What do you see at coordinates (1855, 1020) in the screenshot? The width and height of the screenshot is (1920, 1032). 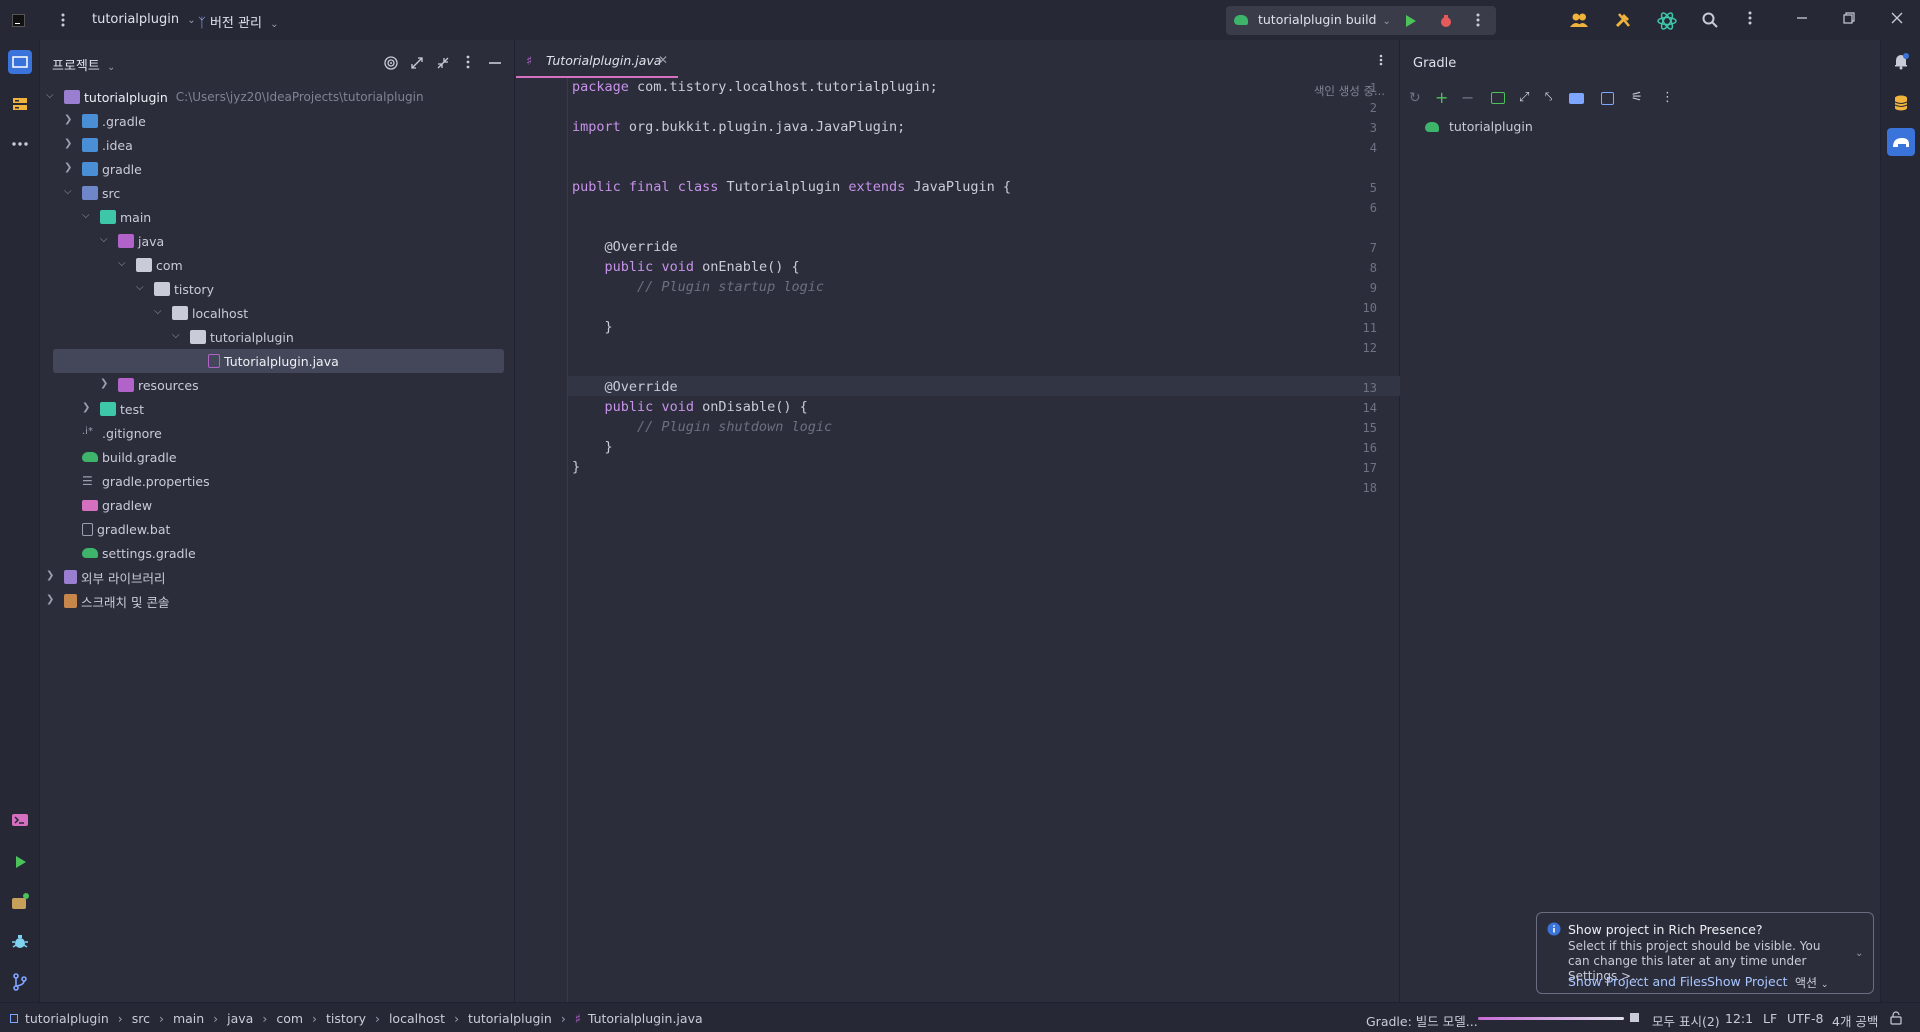 I see `indent-setting: 4개 공백` at bounding box center [1855, 1020].